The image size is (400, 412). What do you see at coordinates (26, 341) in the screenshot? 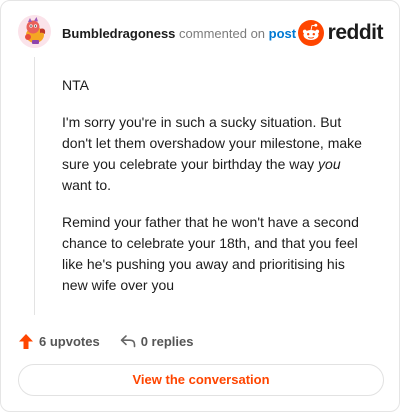
I see `upvote-arrow-icon` at bounding box center [26, 341].